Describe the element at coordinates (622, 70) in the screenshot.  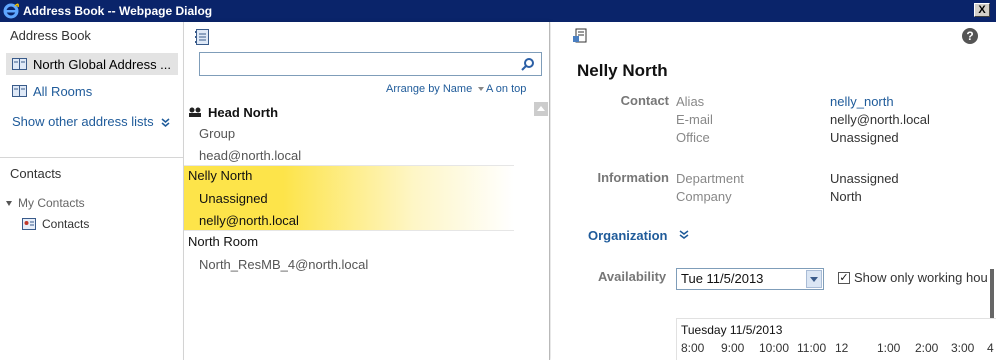
I see `contact-name: Nelly North` at that location.